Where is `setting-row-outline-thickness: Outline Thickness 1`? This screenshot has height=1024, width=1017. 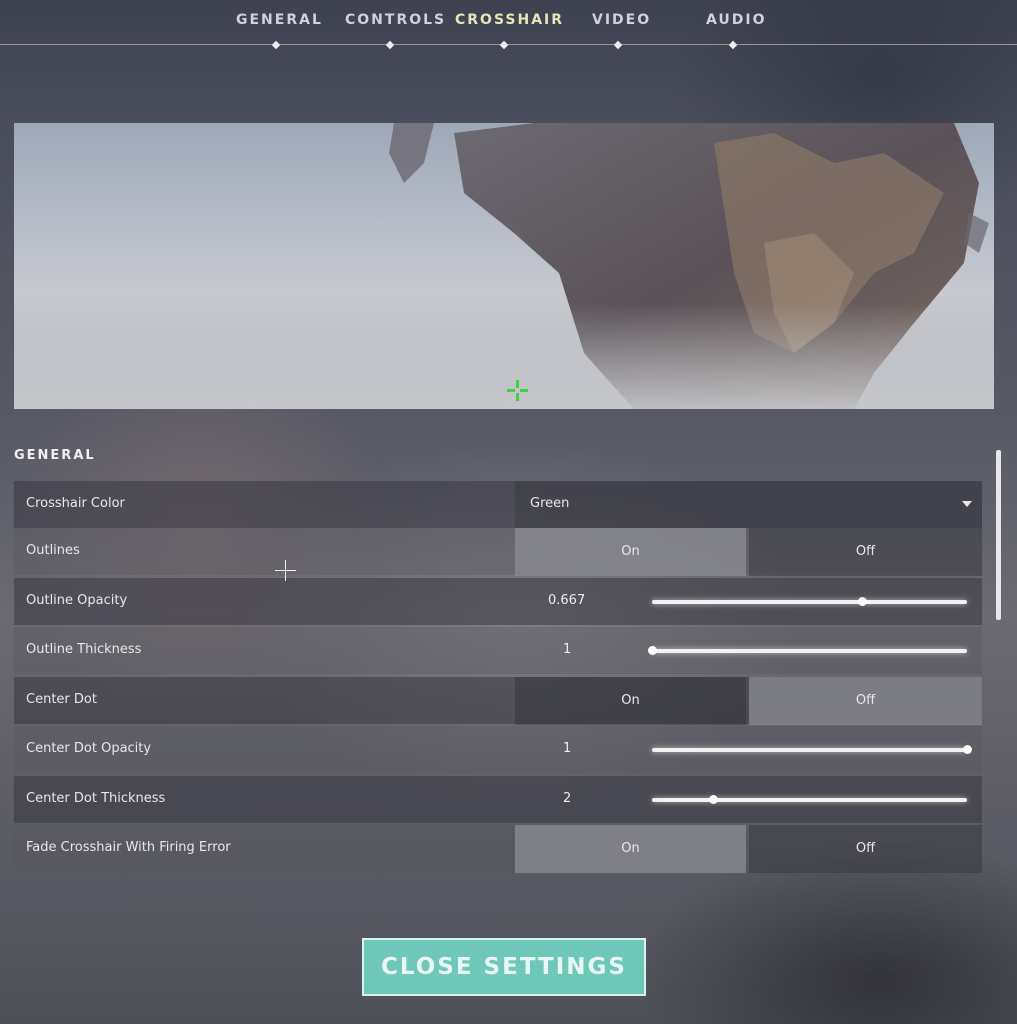 setting-row-outline-thickness: Outline Thickness 1 is located at coordinates (498, 650).